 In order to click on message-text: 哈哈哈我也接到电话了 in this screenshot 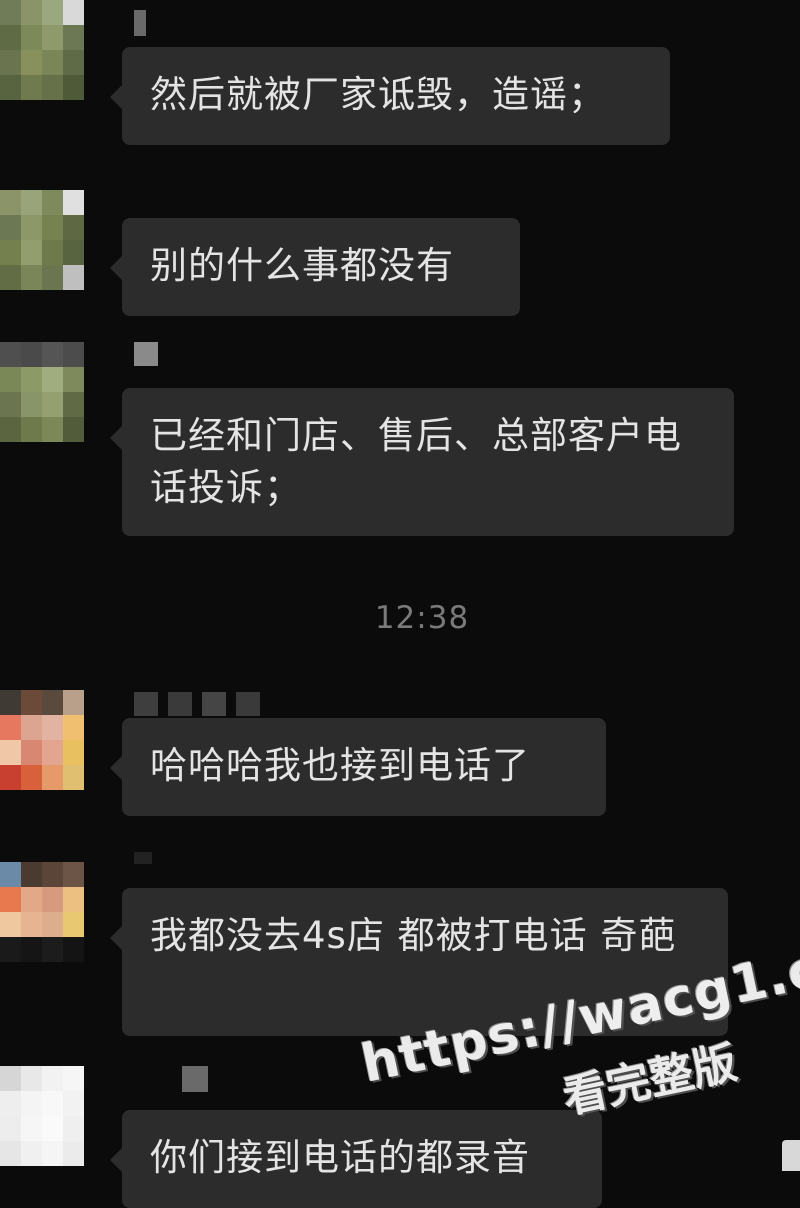, I will do `click(340, 765)`.